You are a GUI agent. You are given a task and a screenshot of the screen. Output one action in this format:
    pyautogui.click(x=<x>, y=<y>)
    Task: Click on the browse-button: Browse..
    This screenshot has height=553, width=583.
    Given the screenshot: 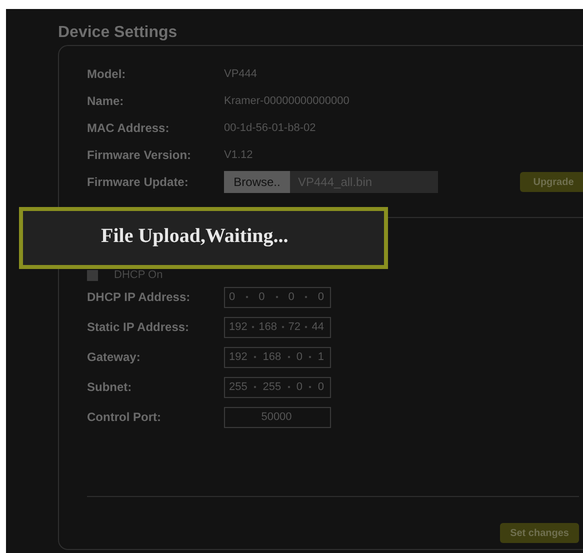 What is the action you would take?
    pyautogui.click(x=257, y=182)
    